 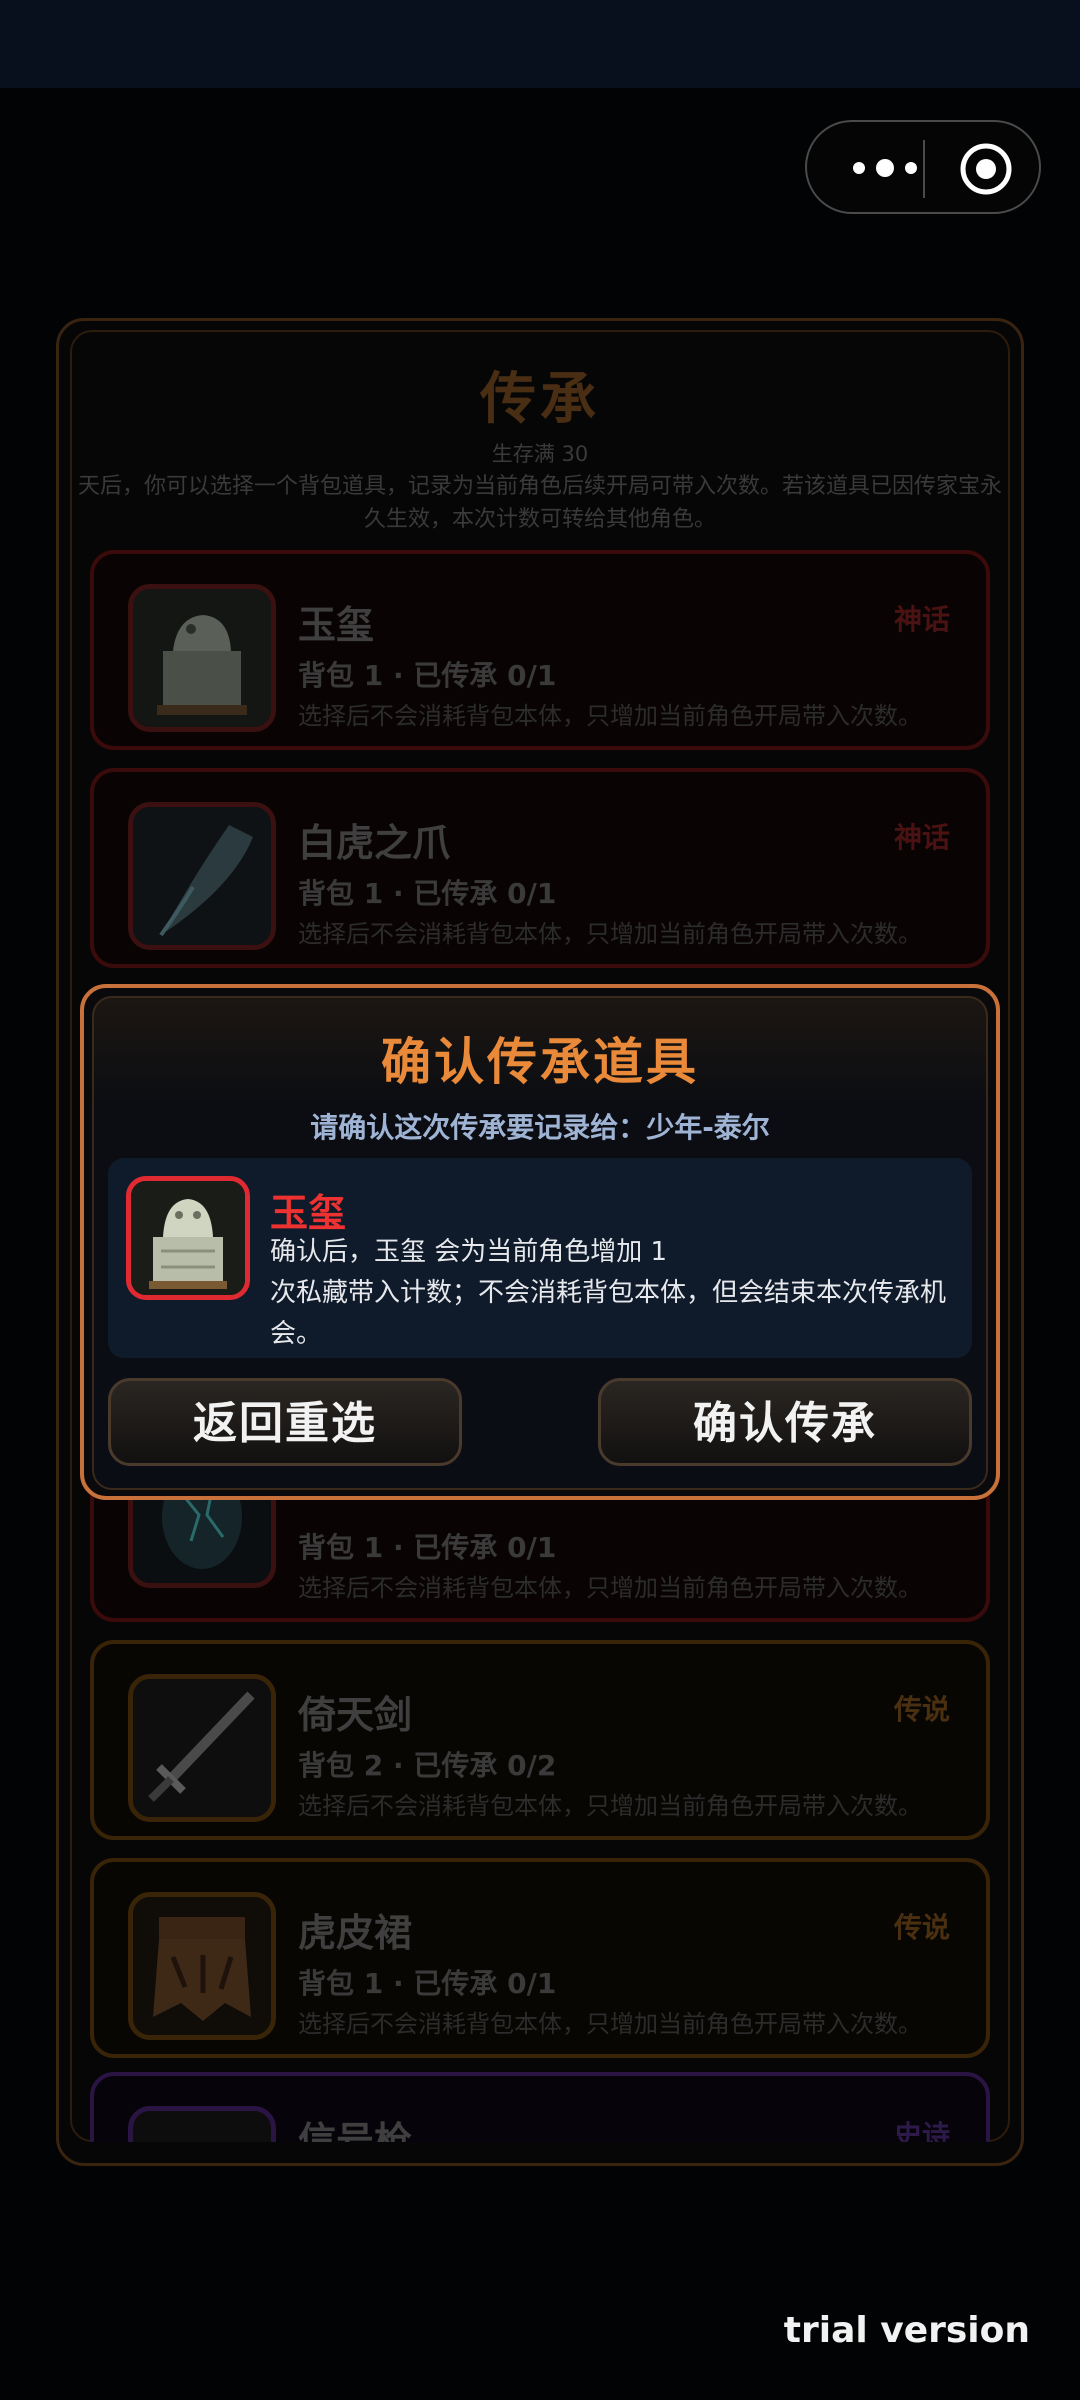 I want to click on trial-version-watermark: trial version, so click(x=906, y=2330).